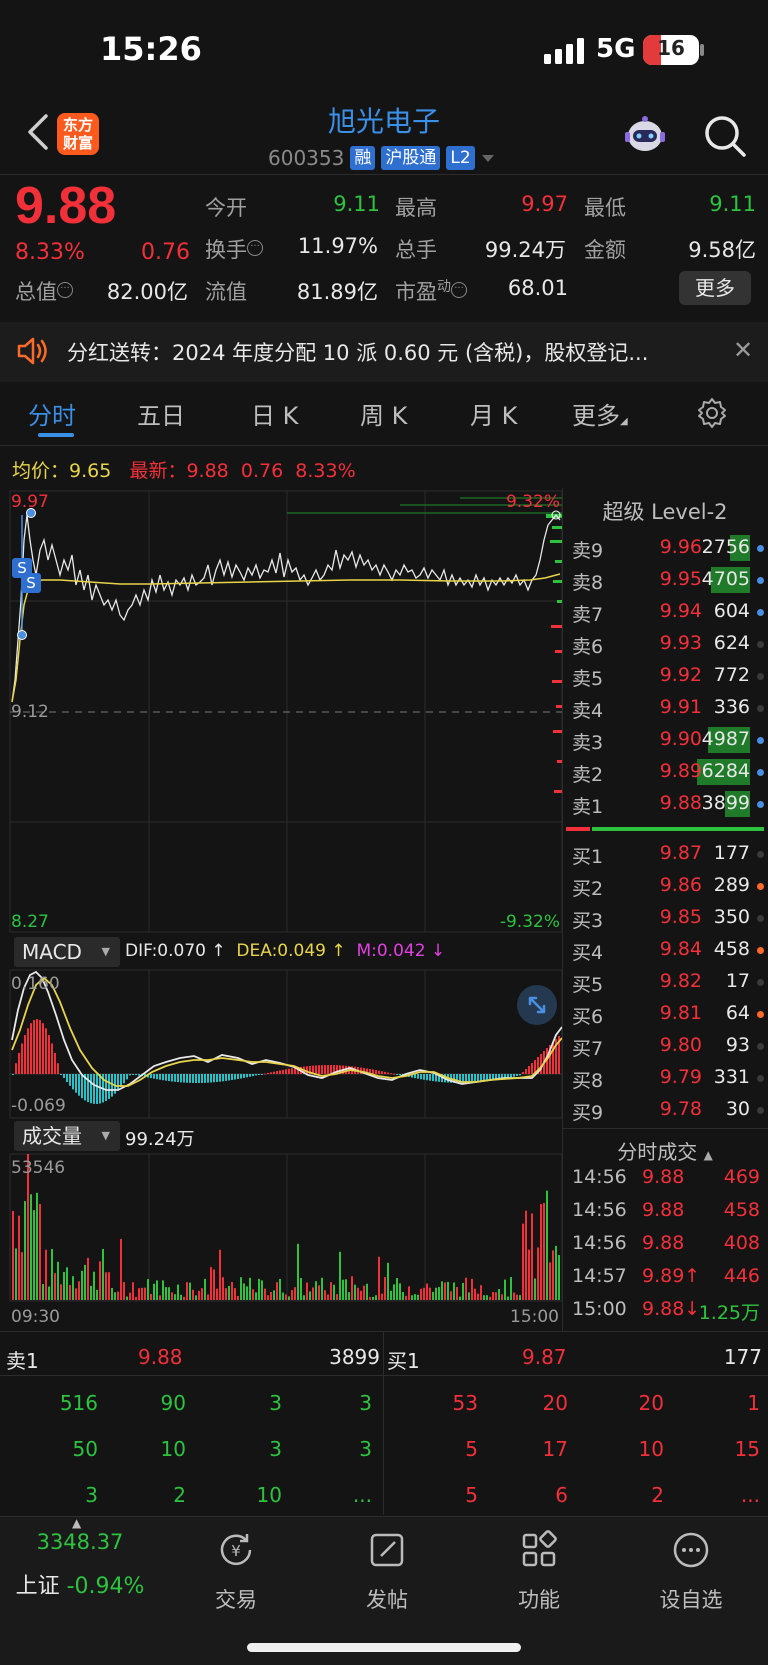  Describe the element at coordinates (665, 1150) in the screenshot. I see `tick-trades-title: 分时成交 ▲` at that location.